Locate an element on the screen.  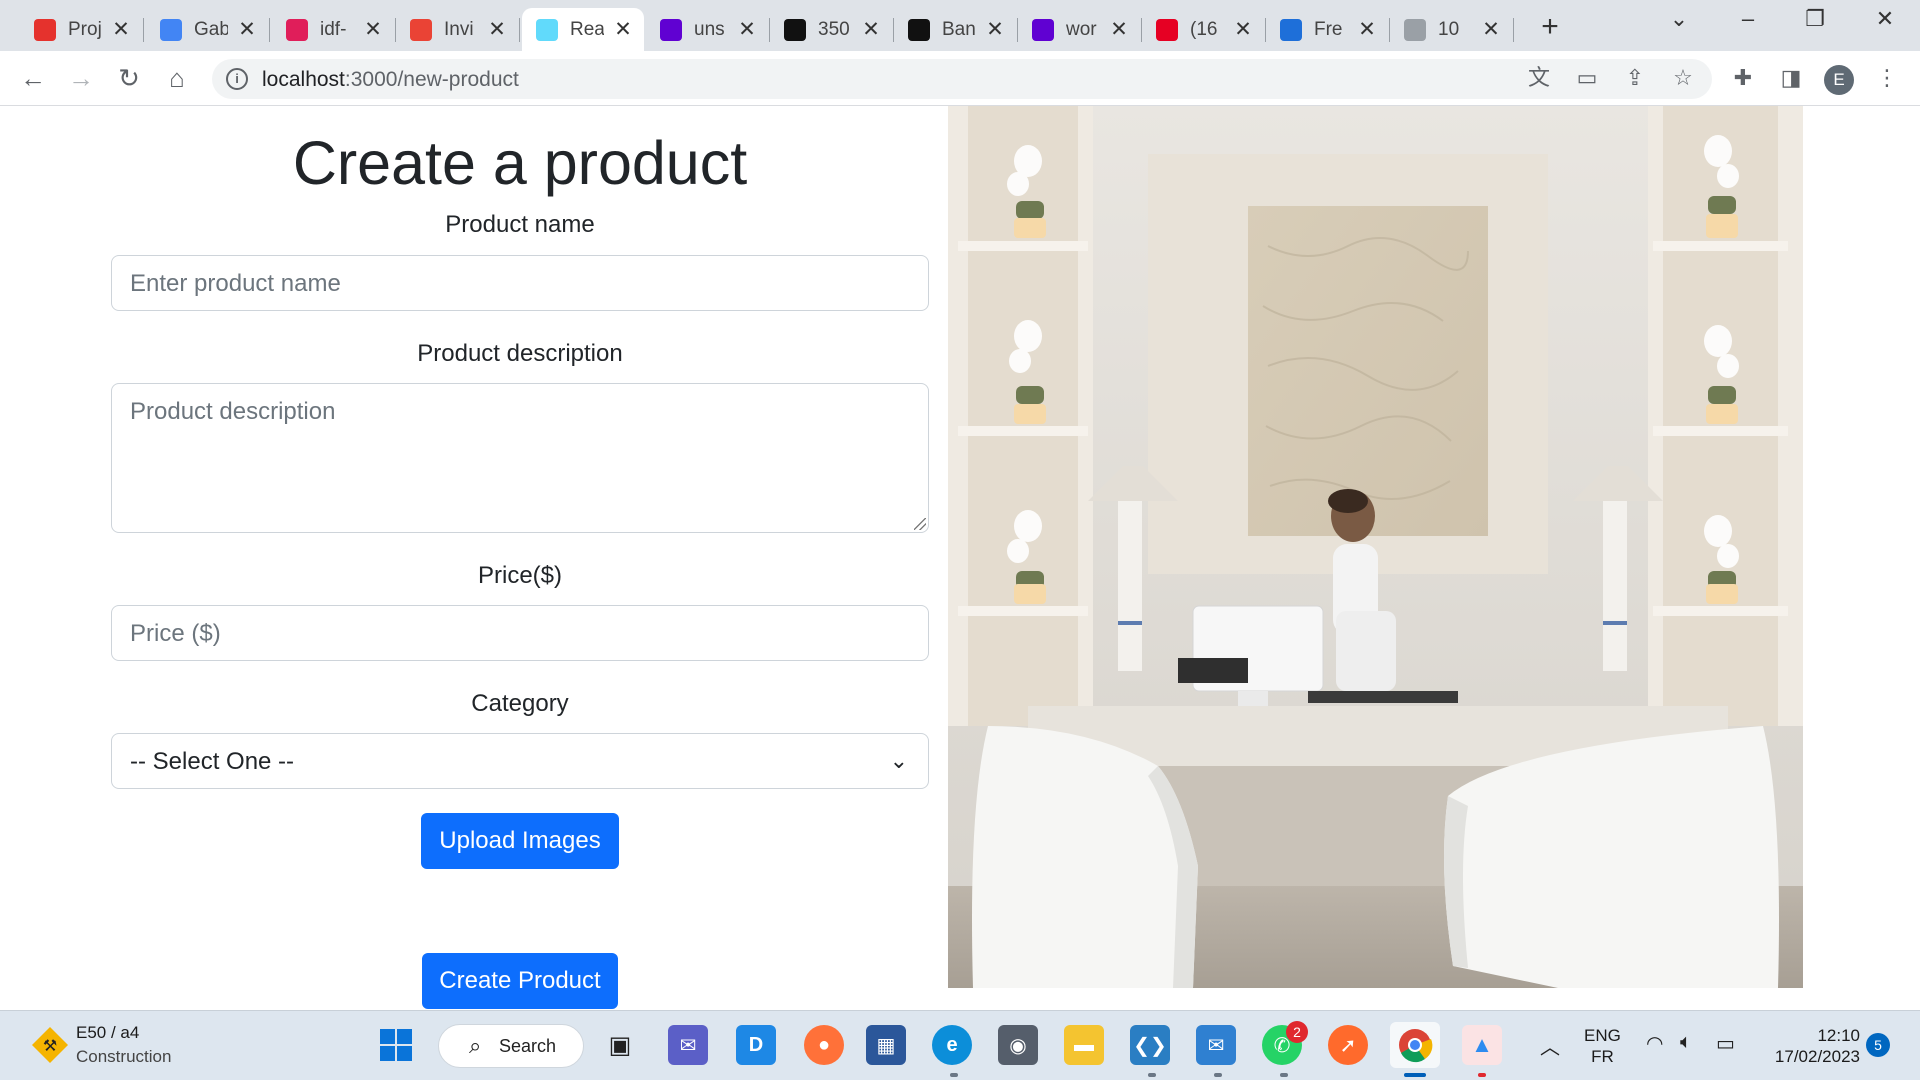
url-path: :3000/new-product is located at coordinates (431, 79).